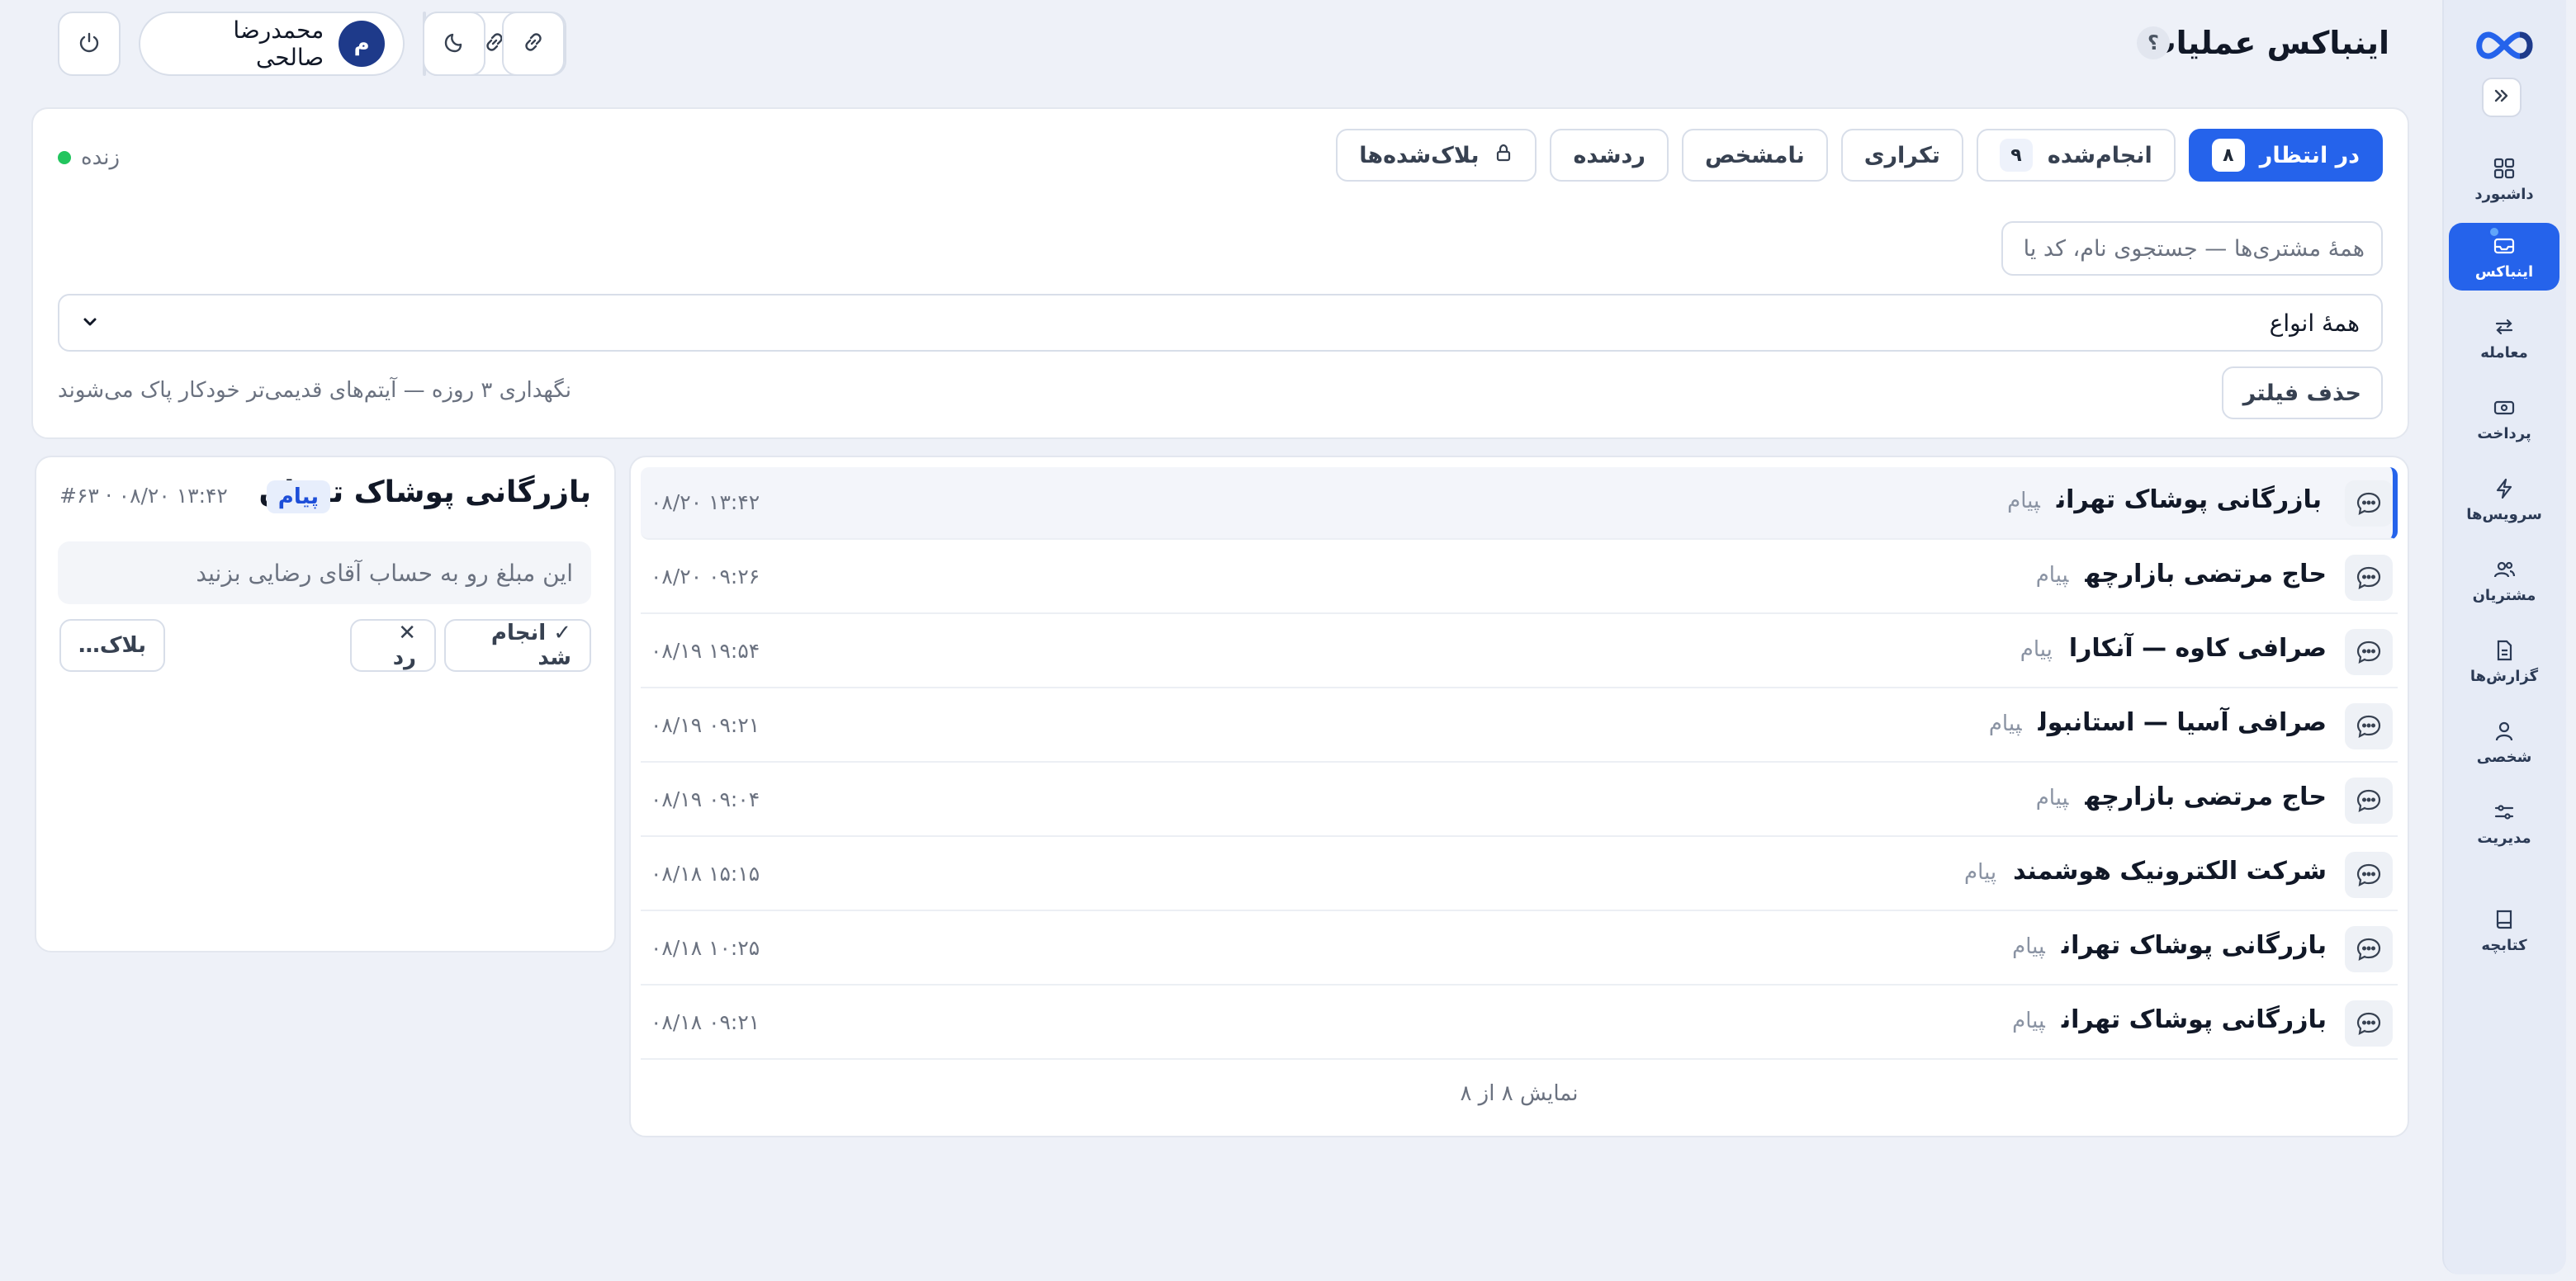  What do you see at coordinates (1519, 1093) in the screenshot?
I see `list-count-footer: نمایش ۸ از ۸` at bounding box center [1519, 1093].